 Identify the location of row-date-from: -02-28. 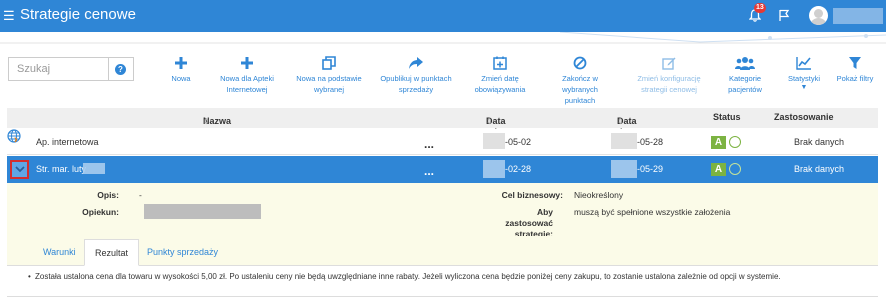
(518, 169).